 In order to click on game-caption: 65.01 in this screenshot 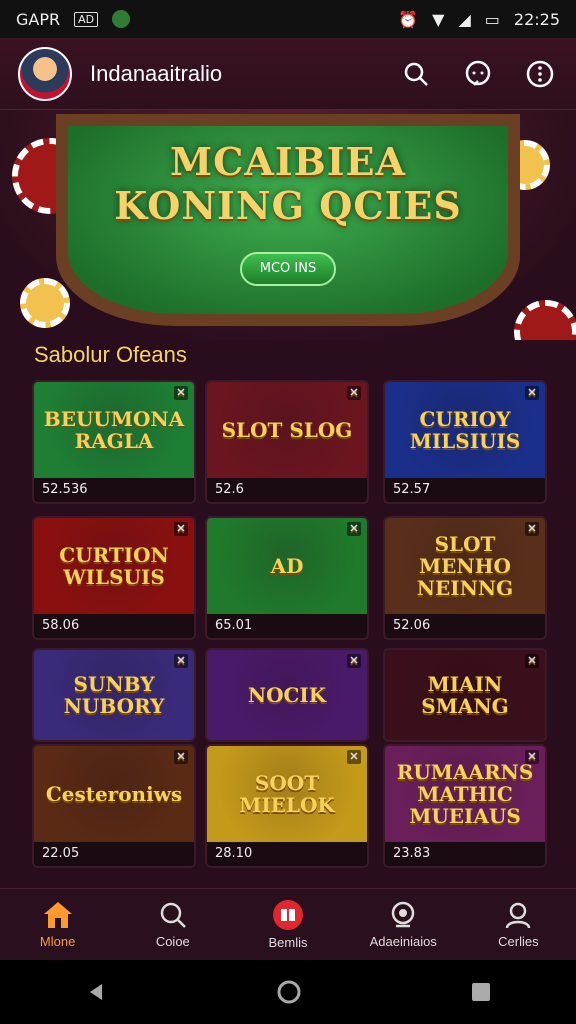, I will do `click(287, 626)`.